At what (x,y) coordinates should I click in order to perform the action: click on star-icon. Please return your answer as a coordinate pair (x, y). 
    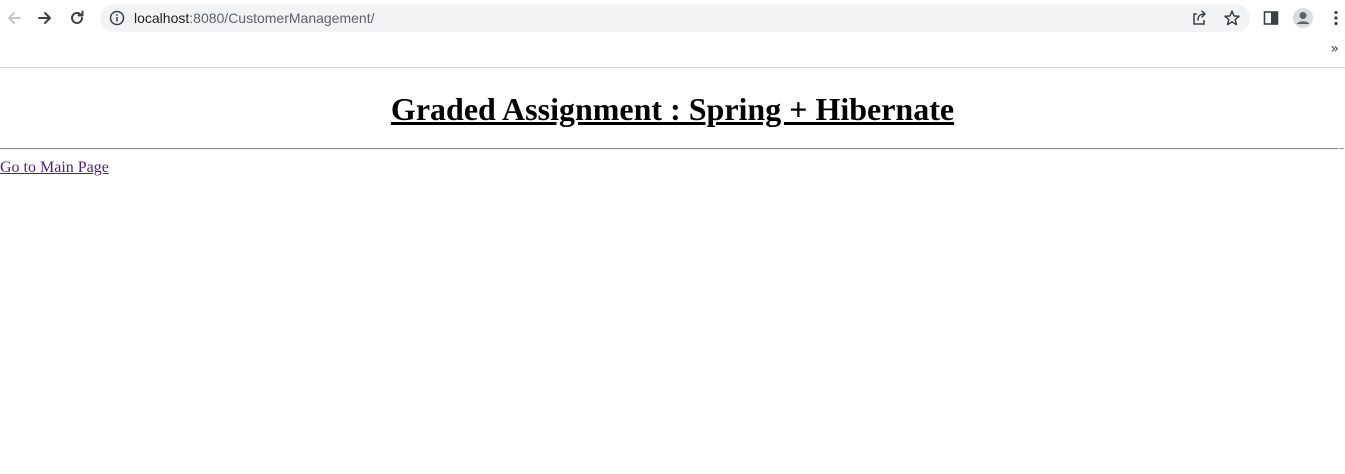
    Looking at the image, I should click on (1232, 18).